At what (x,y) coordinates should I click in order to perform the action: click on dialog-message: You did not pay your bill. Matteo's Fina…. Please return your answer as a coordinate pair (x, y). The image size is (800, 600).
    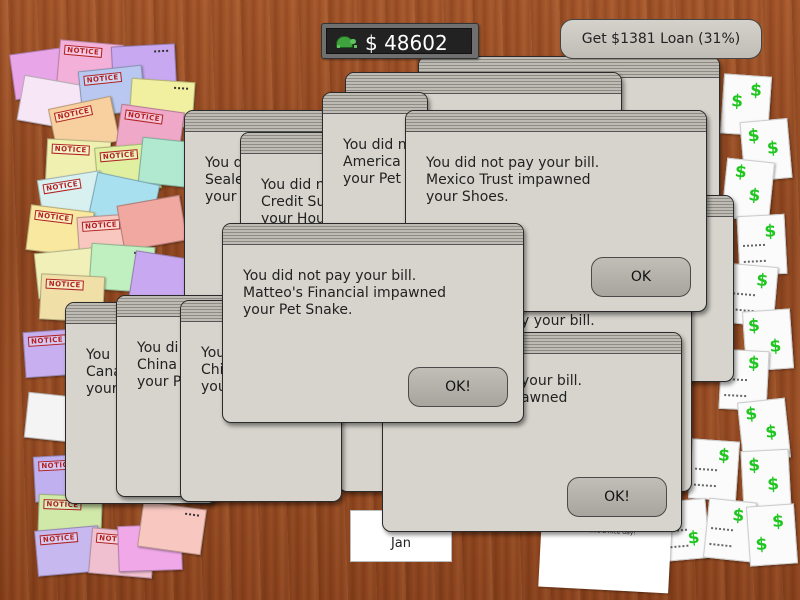
    Looking at the image, I should click on (344, 293).